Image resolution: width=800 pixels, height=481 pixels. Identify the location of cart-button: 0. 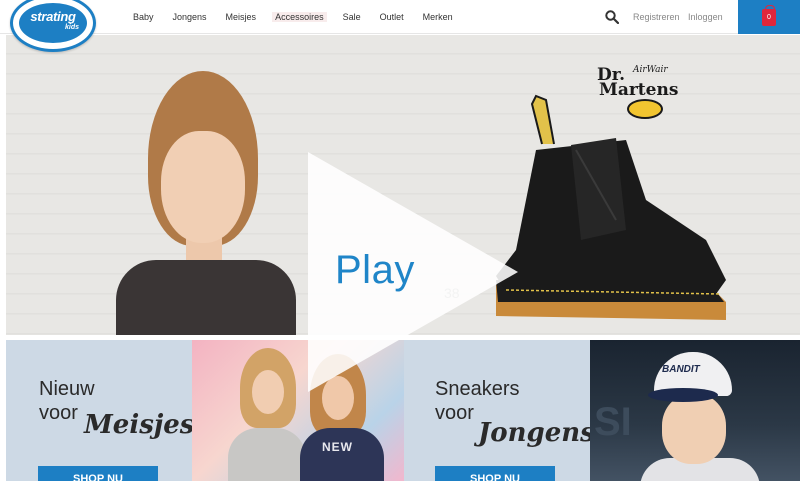
(769, 17).